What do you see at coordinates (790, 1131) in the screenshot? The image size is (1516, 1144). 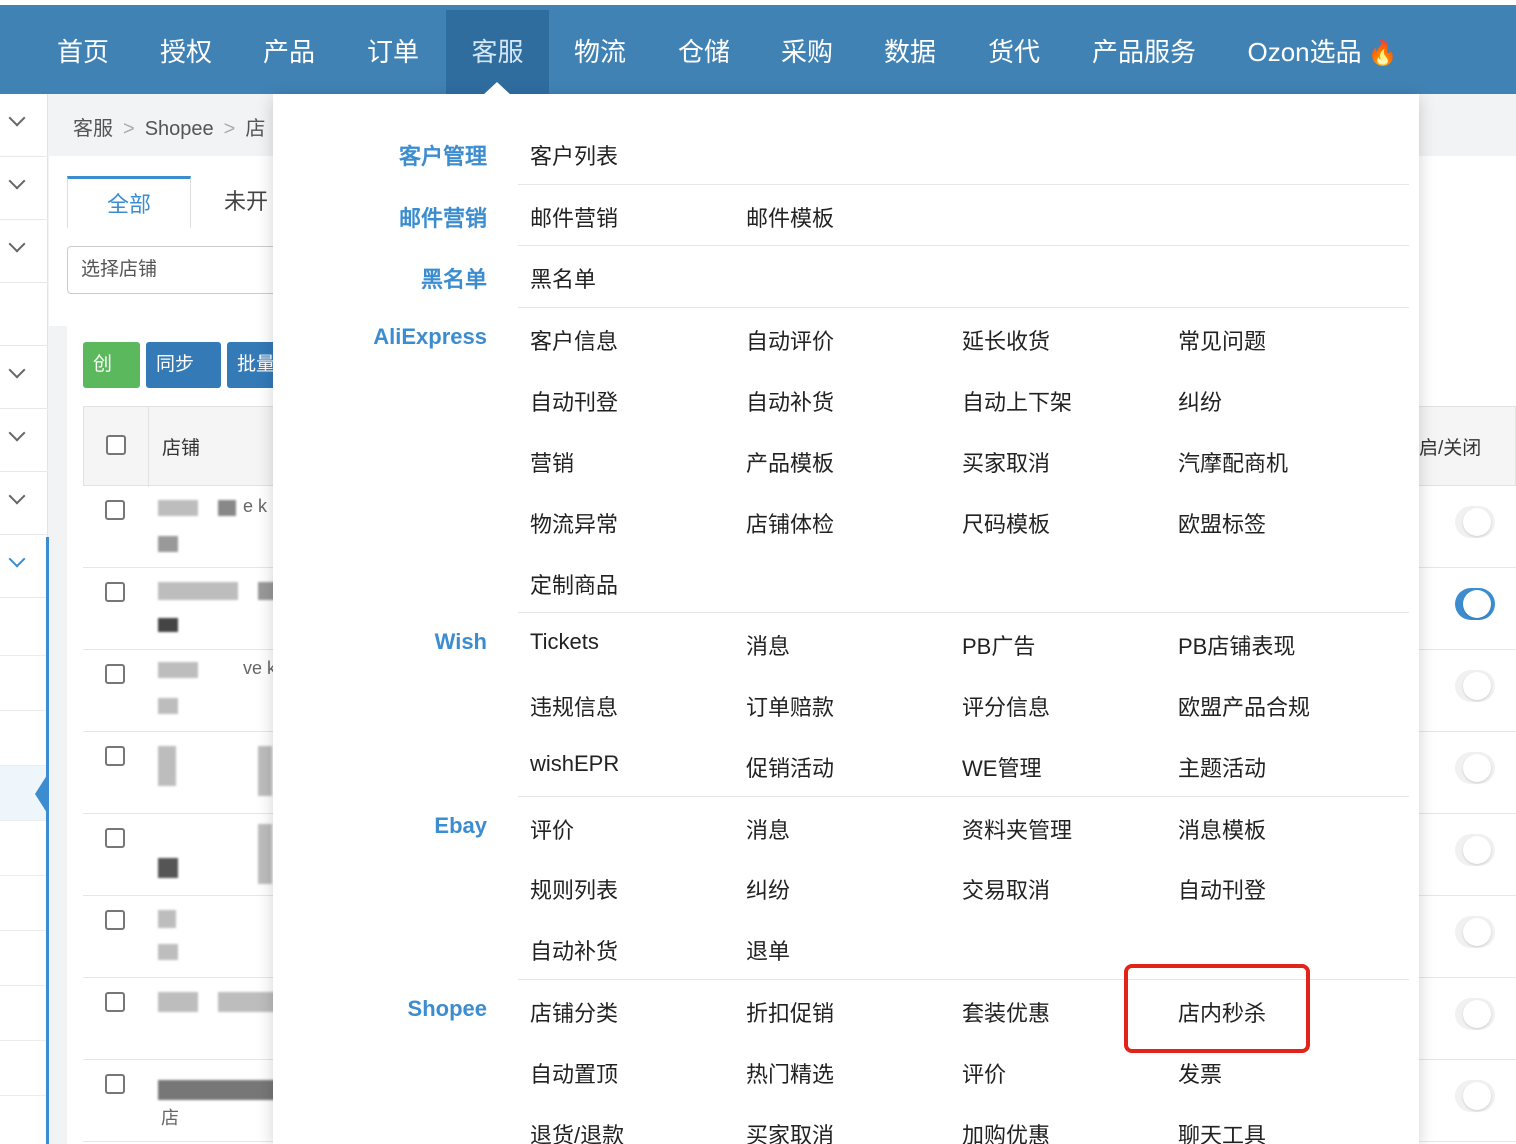 I see `menu-item-shopee-buyer-cancel: 买家取消` at bounding box center [790, 1131].